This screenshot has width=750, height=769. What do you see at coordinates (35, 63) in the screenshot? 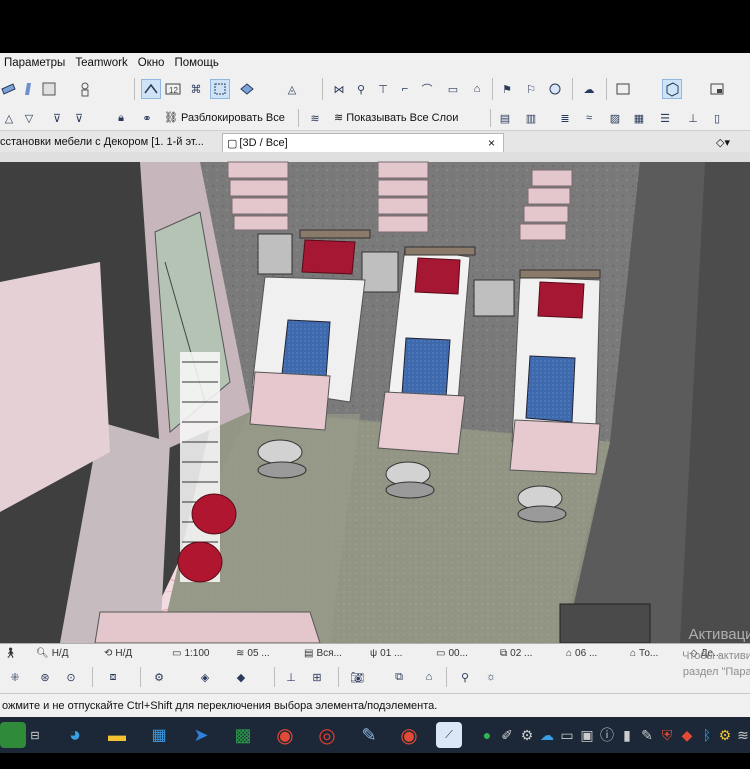
I see `menu-parameters: Параметры` at bounding box center [35, 63].